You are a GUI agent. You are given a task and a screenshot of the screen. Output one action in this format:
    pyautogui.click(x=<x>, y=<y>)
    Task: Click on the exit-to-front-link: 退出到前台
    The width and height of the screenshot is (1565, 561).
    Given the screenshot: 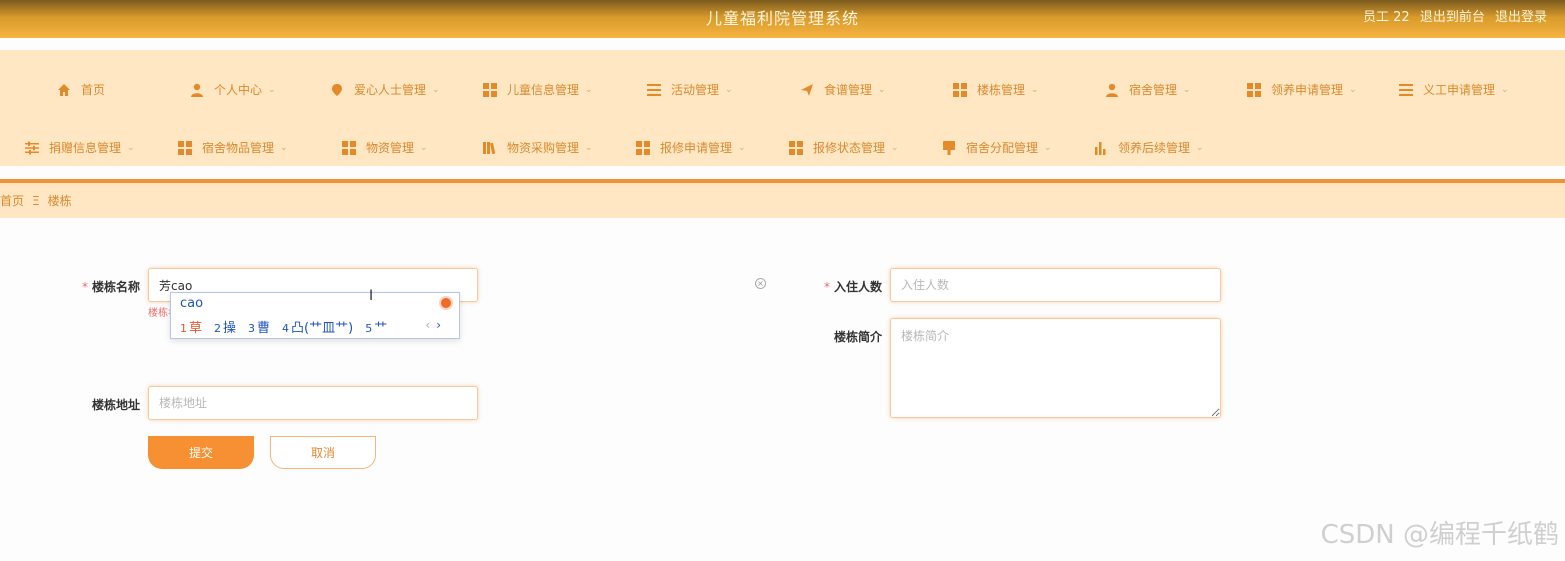 What is the action you would take?
    pyautogui.click(x=1452, y=17)
    